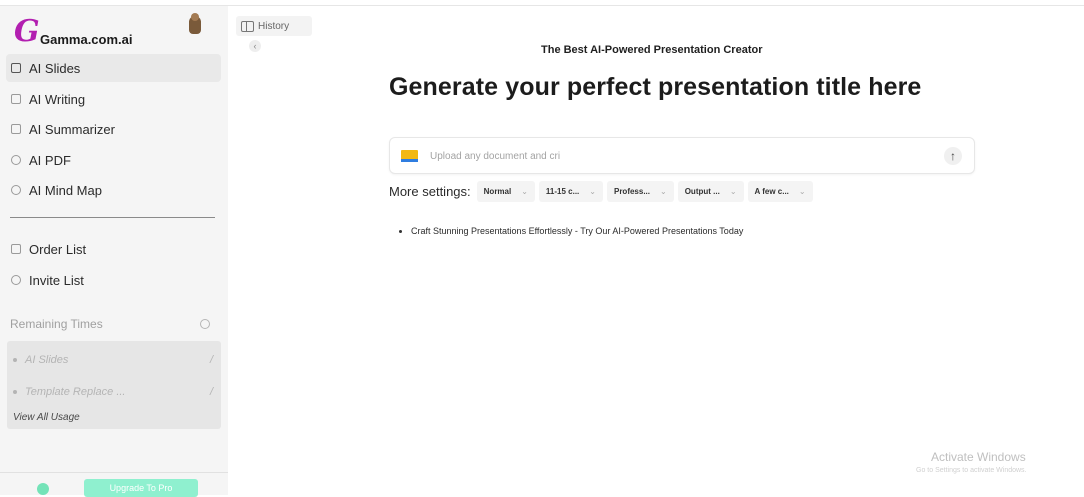  I want to click on length-dropdown: A few c... ⌄, so click(780, 191).